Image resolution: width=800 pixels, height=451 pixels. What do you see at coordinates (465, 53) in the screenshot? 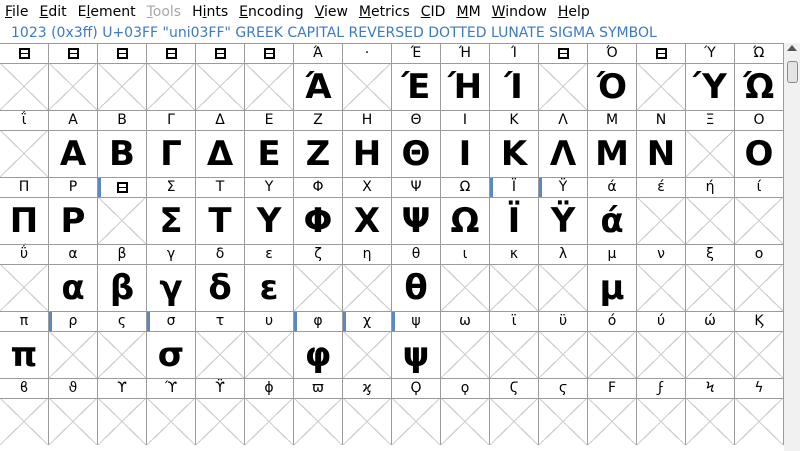
I see `glyph-label: Ή` at bounding box center [465, 53].